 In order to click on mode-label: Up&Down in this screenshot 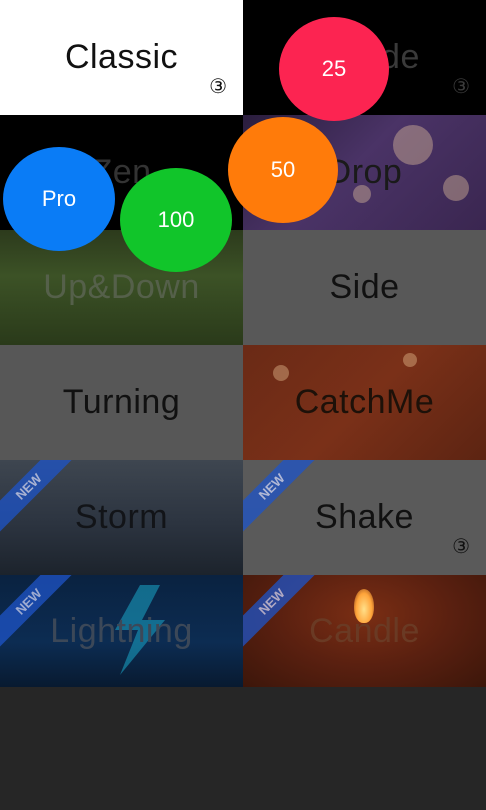, I will do `click(121, 287)`.